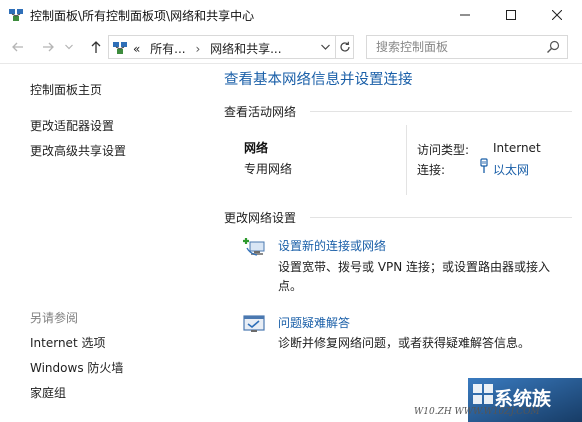 The height and width of the screenshot is (422, 582). Describe the element at coordinates (78, 150) in the screenshot. I see `sidebar-link-advanced-sharing: 更改高级共享设置` at that location.